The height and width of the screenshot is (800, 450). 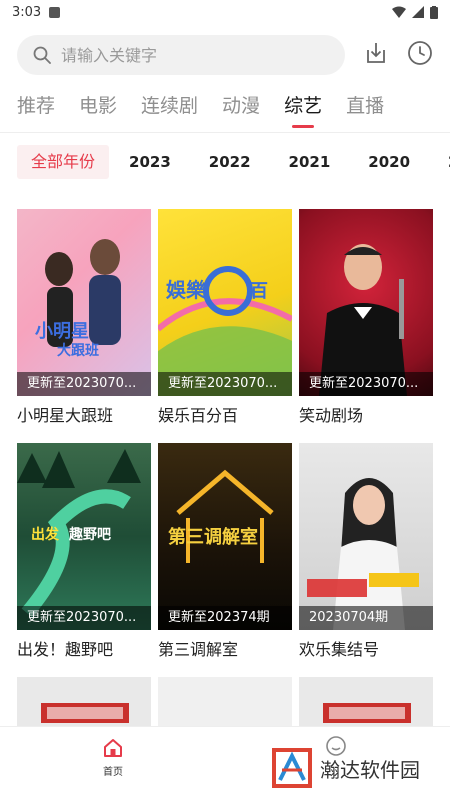 I want to click on year-filter: 全部年份 2023 2022 2021 2020 20, so click(x=233, y=162).